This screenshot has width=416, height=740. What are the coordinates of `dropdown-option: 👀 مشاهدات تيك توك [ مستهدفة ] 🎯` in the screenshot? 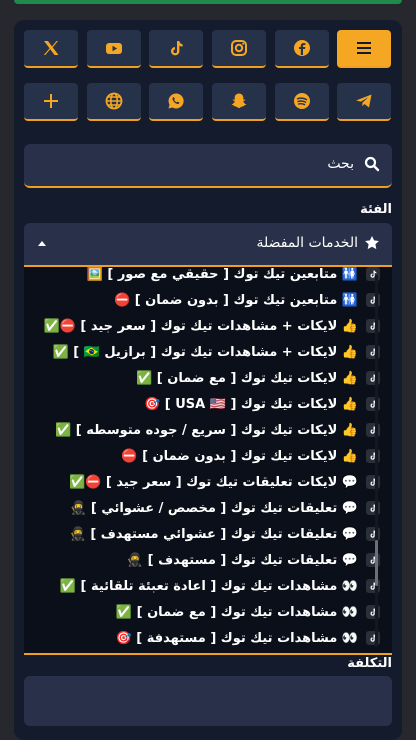 It's located at (208, 638).